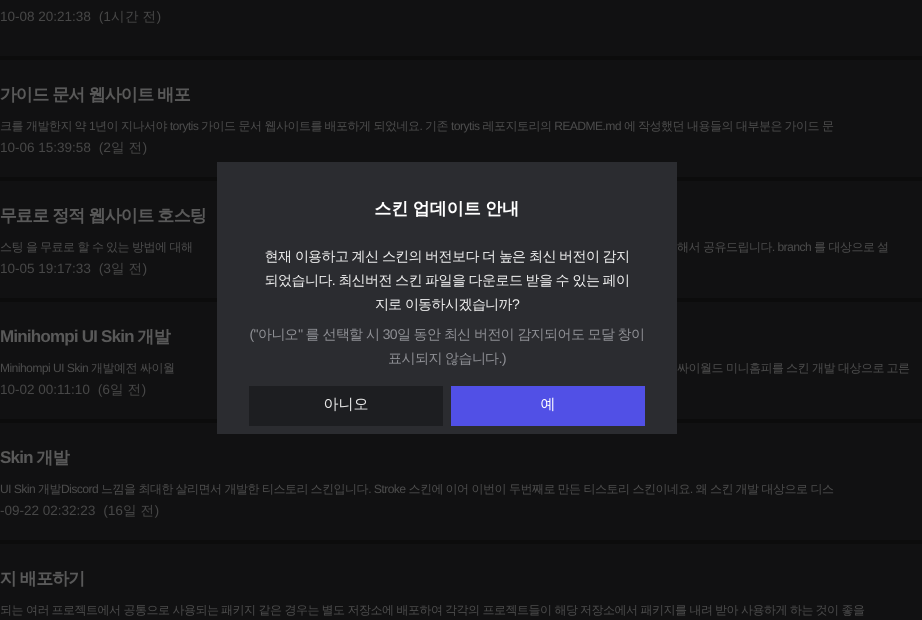  What do you see at coordinates (461, 95) in the screenshot?
I see `post-title: 가이드 문서 웹사이트 배포` at bounding box center [461, 95].